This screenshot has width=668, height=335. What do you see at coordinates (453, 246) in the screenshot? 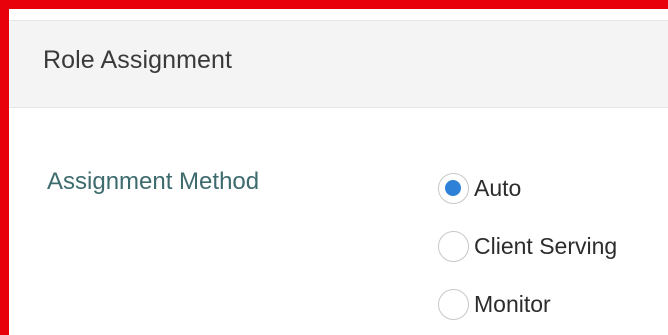
I see `radio-button-client-serving` at bounding box center [453, 246].